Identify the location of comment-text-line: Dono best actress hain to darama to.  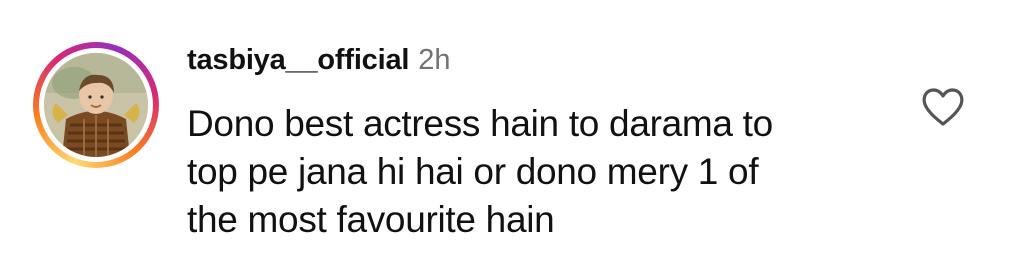
(480, 123).